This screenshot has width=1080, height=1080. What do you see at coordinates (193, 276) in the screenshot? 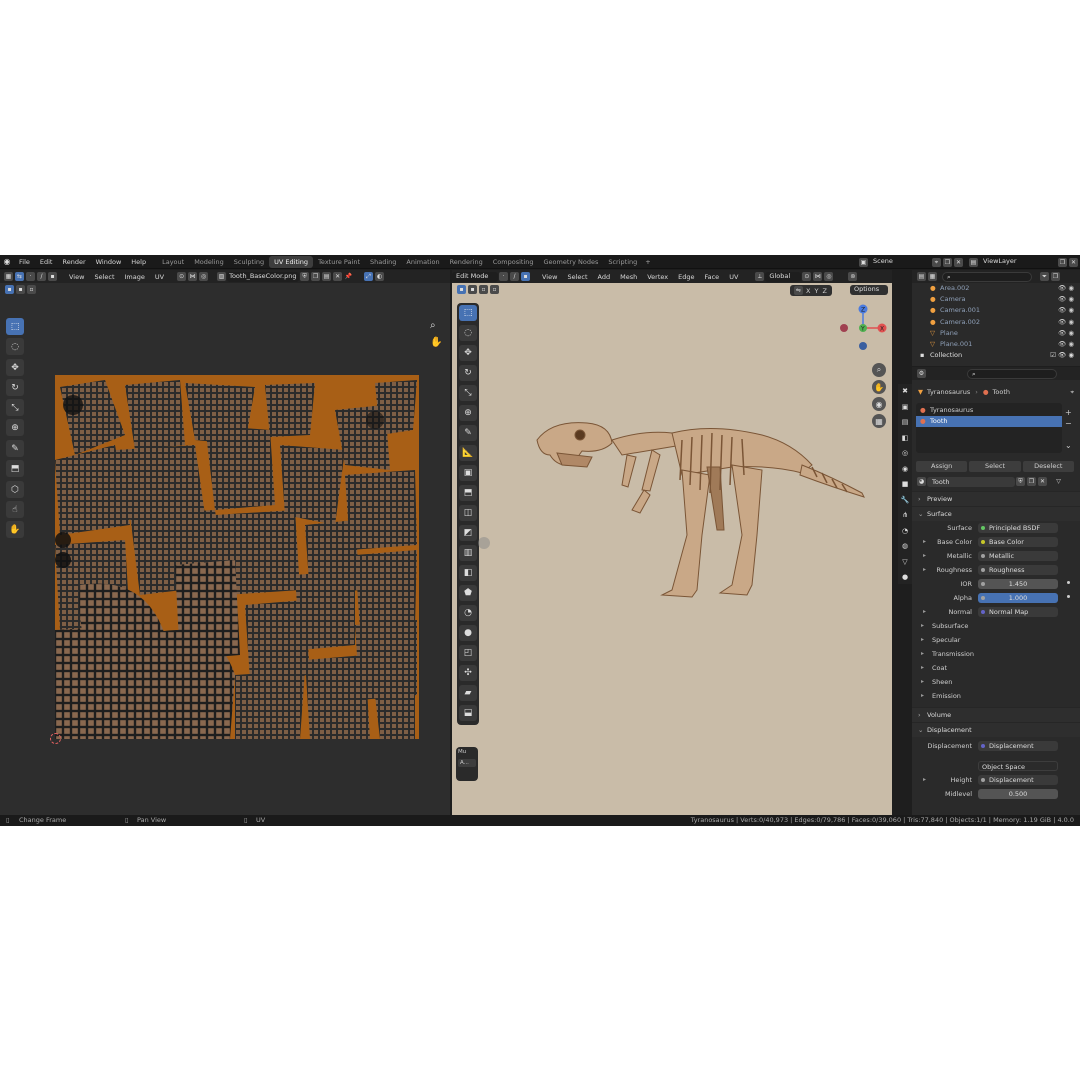
I see `snap-icon: ⋈` at bounding box center [193, 276].